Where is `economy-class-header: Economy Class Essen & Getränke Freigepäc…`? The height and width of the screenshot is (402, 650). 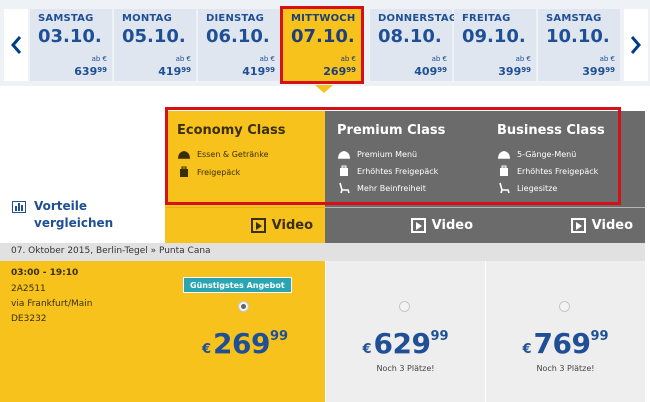 economy-class-header: Economy Class Essen & Getränke Freigepäc… is located at coordinates (245, 177).